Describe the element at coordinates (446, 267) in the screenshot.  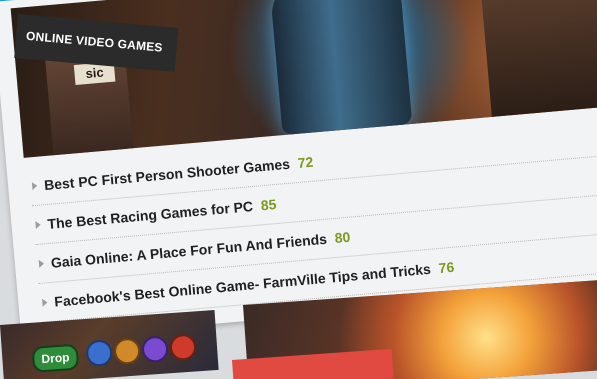
I see `comment-count: 76` at that location.